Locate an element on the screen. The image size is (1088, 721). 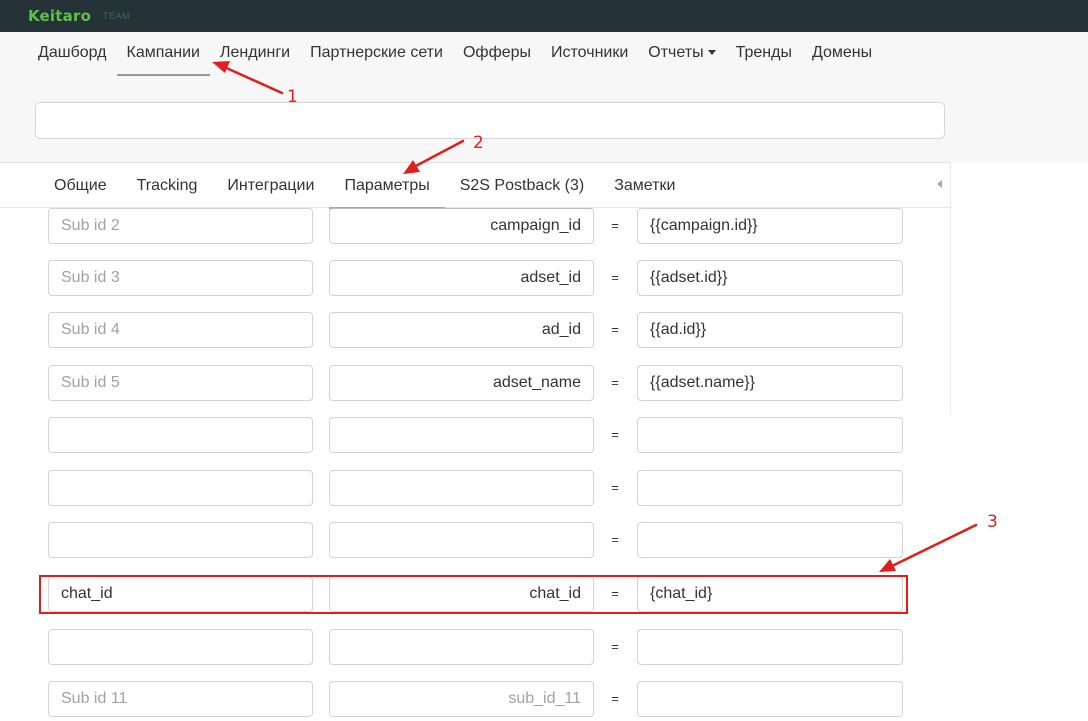
tab-parameters: Параметры is located at coordinates (387, 186).